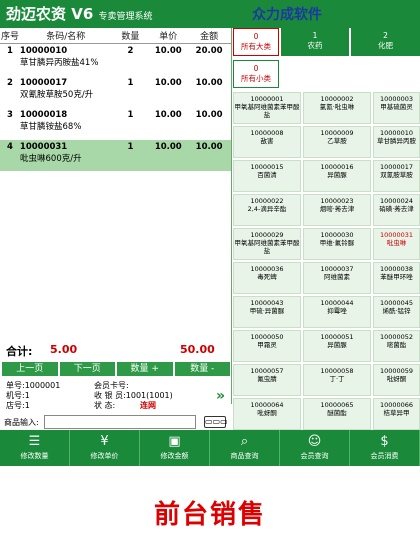 The image size is (420, 560). Describe the element at coordinates (35, 448) in the screenshot. I see `edit-qty-button: ☰ 修改数量` at that location.